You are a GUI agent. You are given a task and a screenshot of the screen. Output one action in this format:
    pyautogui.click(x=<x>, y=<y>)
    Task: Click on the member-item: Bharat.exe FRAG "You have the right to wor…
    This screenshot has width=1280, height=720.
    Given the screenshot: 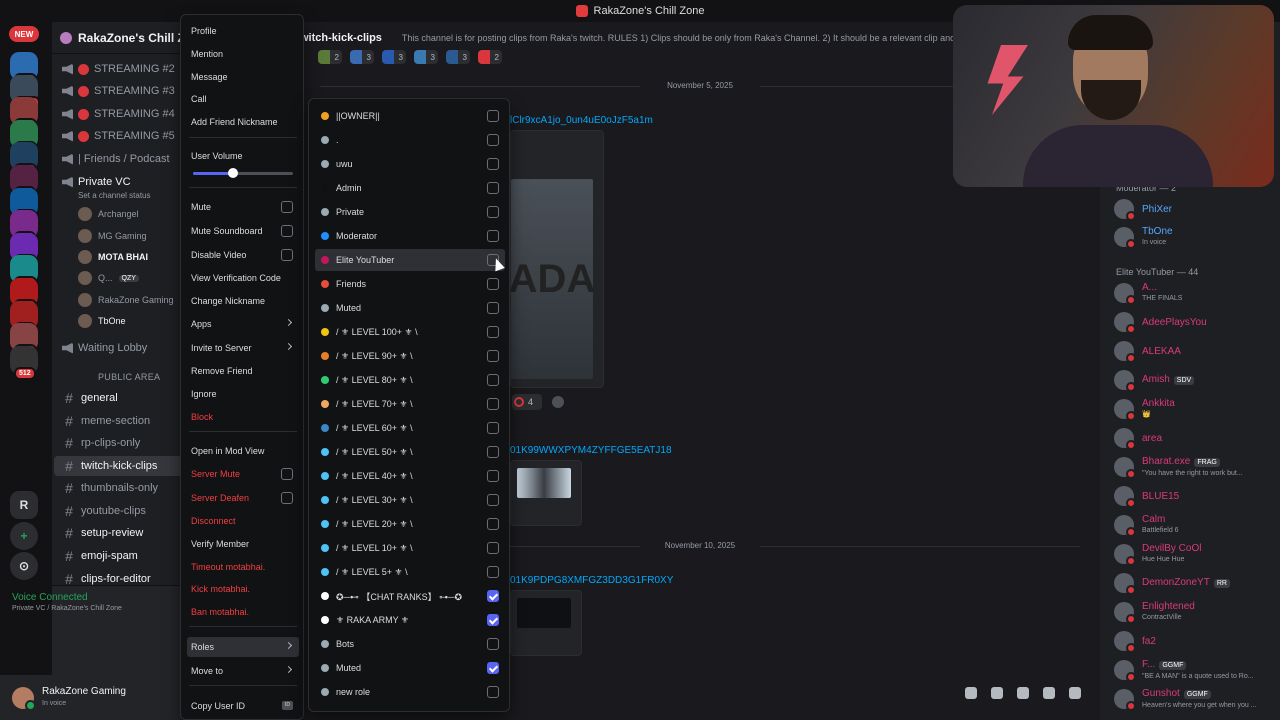 What is the action you would take?
    pyautogui.click(x=1178, y=467)
    